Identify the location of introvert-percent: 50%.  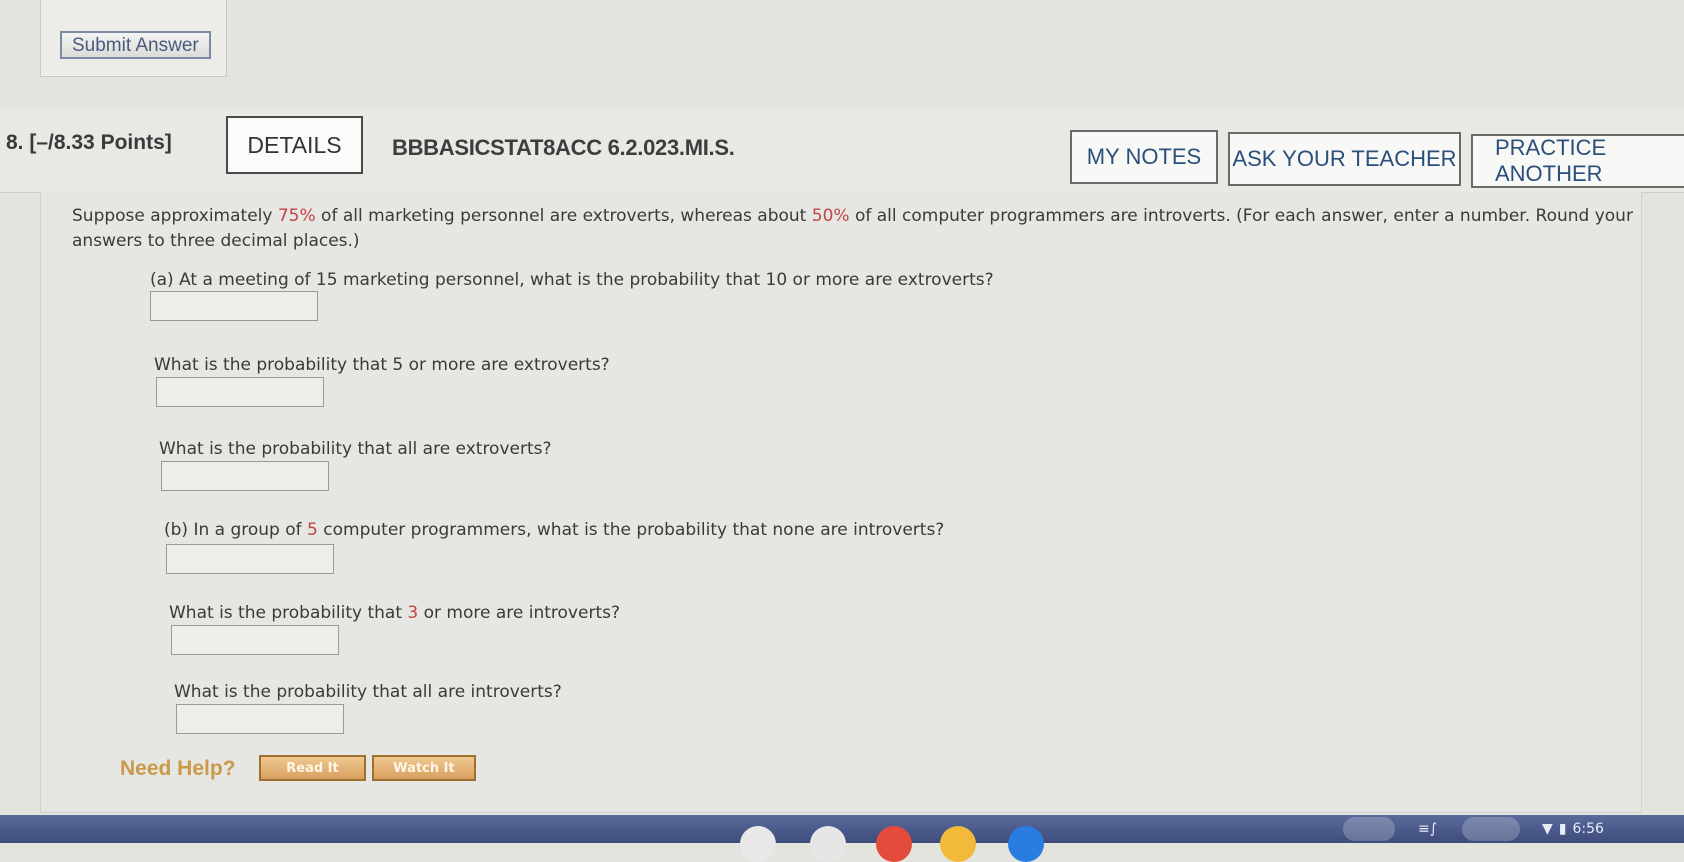
(830, 216).